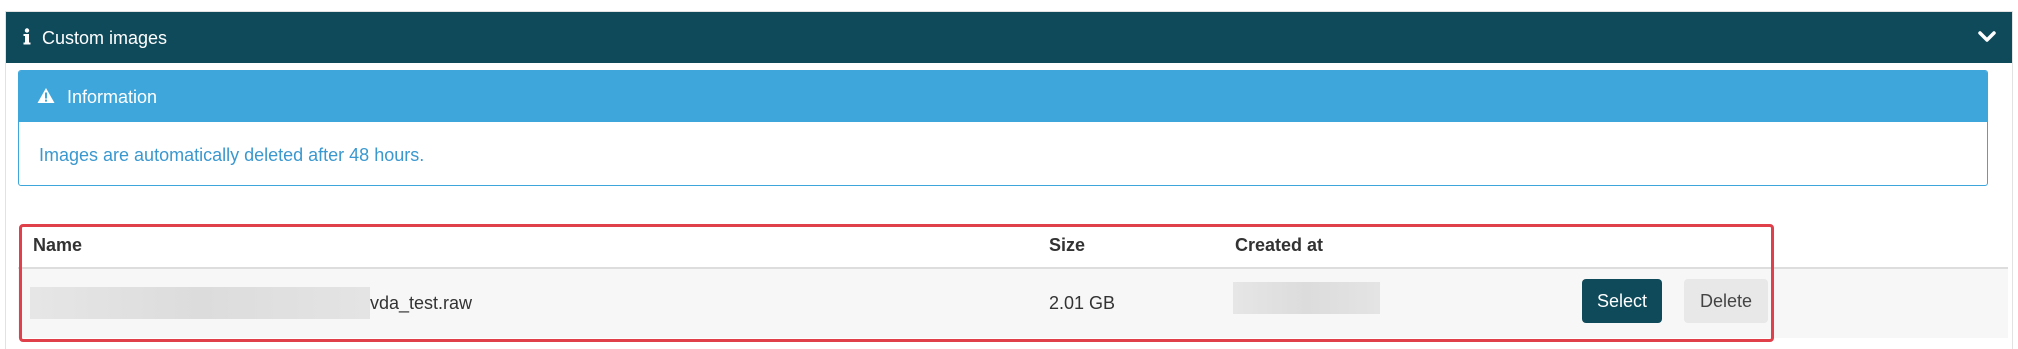 The width and height of the screenshot is (2018, 349). I want to click on column-header-created-at: Created at, so click(1279, 245).